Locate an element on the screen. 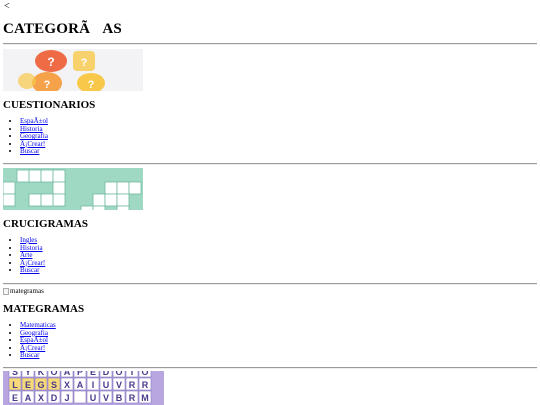  section-title-mategramas: MATEGRAMAS is located at coordinates (44, 309).